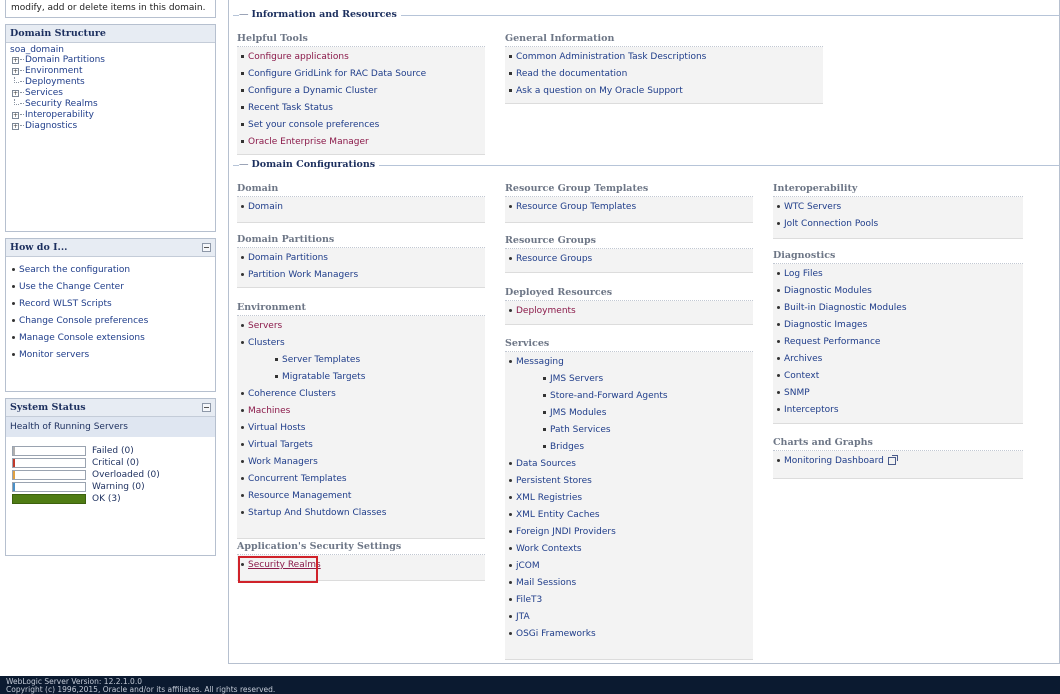 Image resolution: width=1060 pixels, height=694 pixels. I want to click on tree-node-deployments: Deployments, so click(110, 82).